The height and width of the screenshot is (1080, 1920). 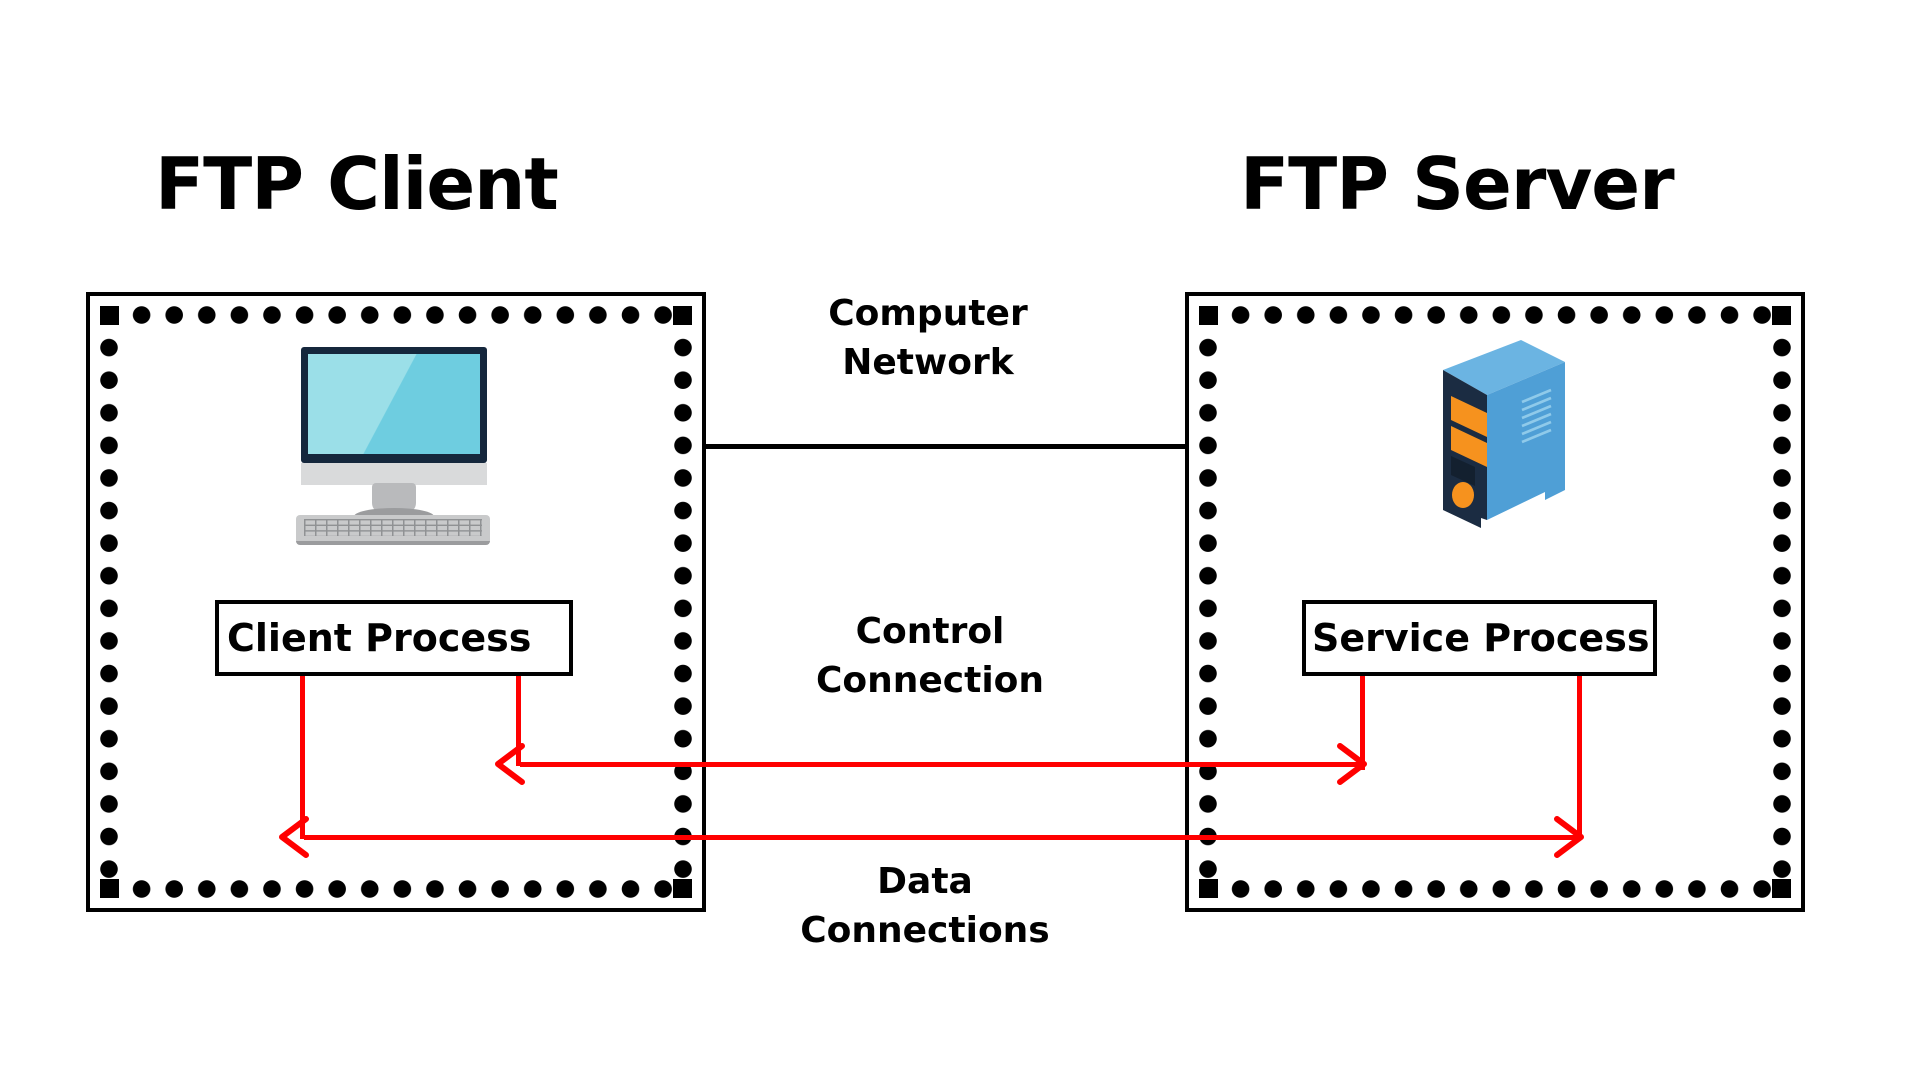 I want to click on desktop-computer-icon, so click(x=393, y=446).